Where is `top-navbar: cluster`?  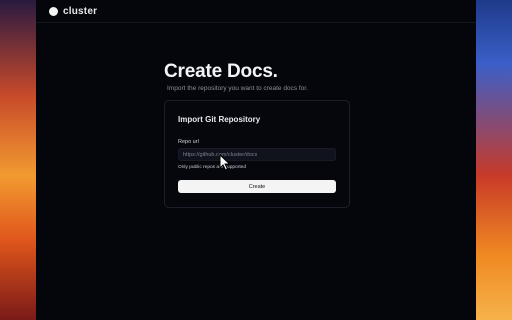
top-navbar: cluster is located at coordinates (256, 11).